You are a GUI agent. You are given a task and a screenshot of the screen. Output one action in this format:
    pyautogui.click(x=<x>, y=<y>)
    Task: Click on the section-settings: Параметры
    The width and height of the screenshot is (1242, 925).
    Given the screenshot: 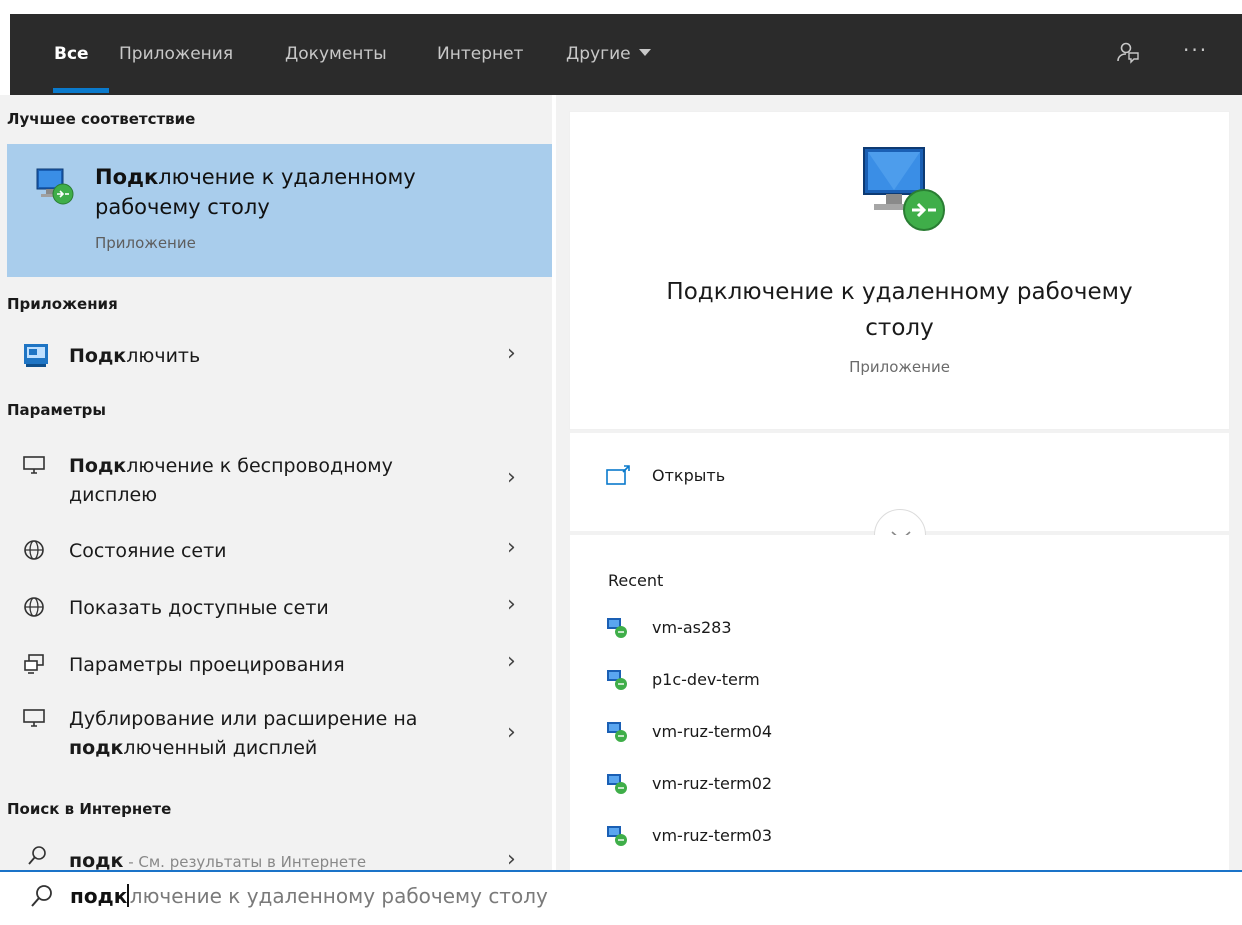 What is the action you would take?
    pyautogui.click(x=56, y=410)
    